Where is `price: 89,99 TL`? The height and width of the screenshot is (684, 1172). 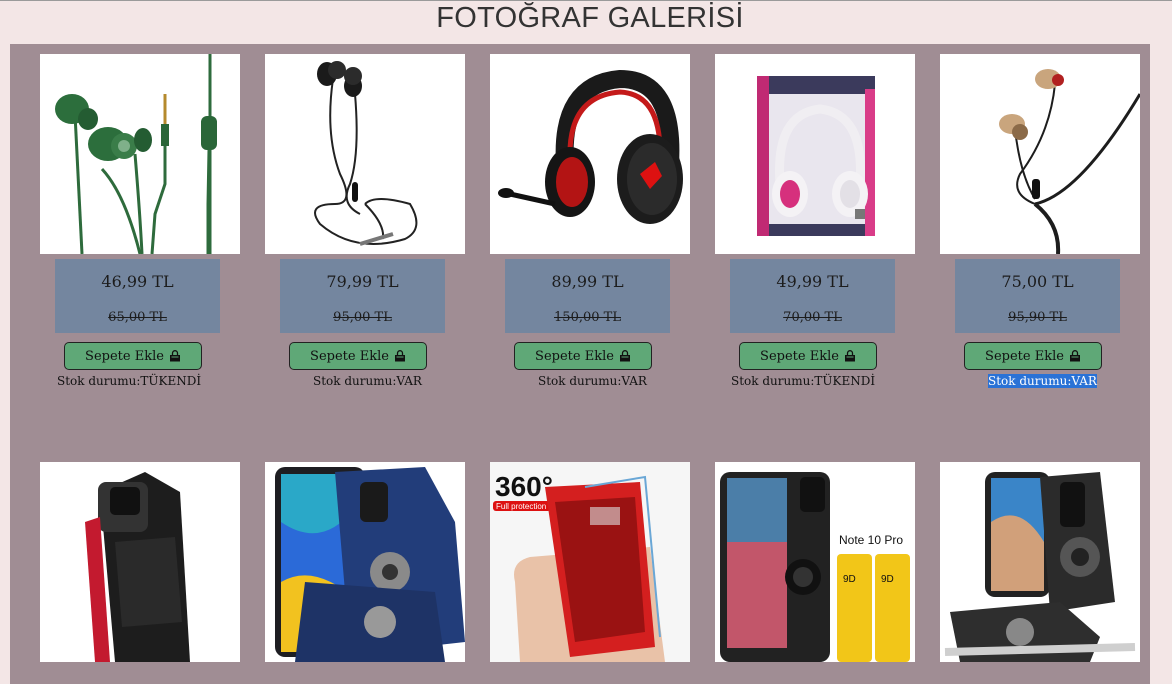
price: 89,99 TL is located at coordinates (587, 281).